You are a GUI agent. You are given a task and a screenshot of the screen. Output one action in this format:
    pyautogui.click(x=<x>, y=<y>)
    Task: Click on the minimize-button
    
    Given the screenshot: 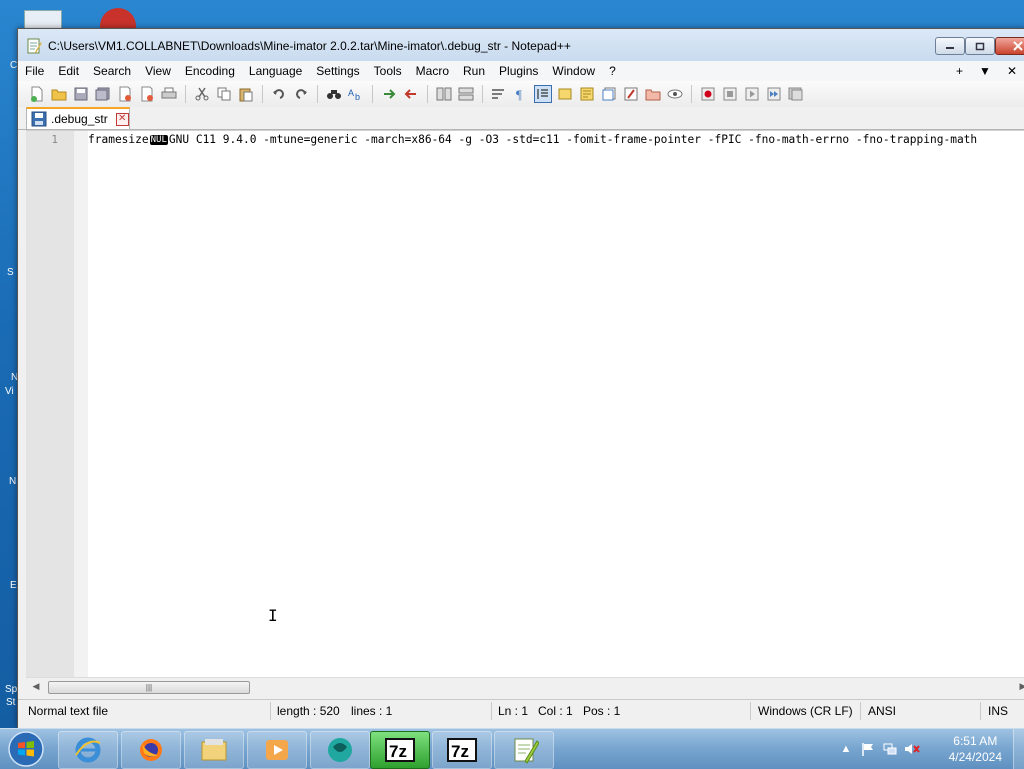 What is the action you would take?
    pyautogui.click(x=950, y=46)
    